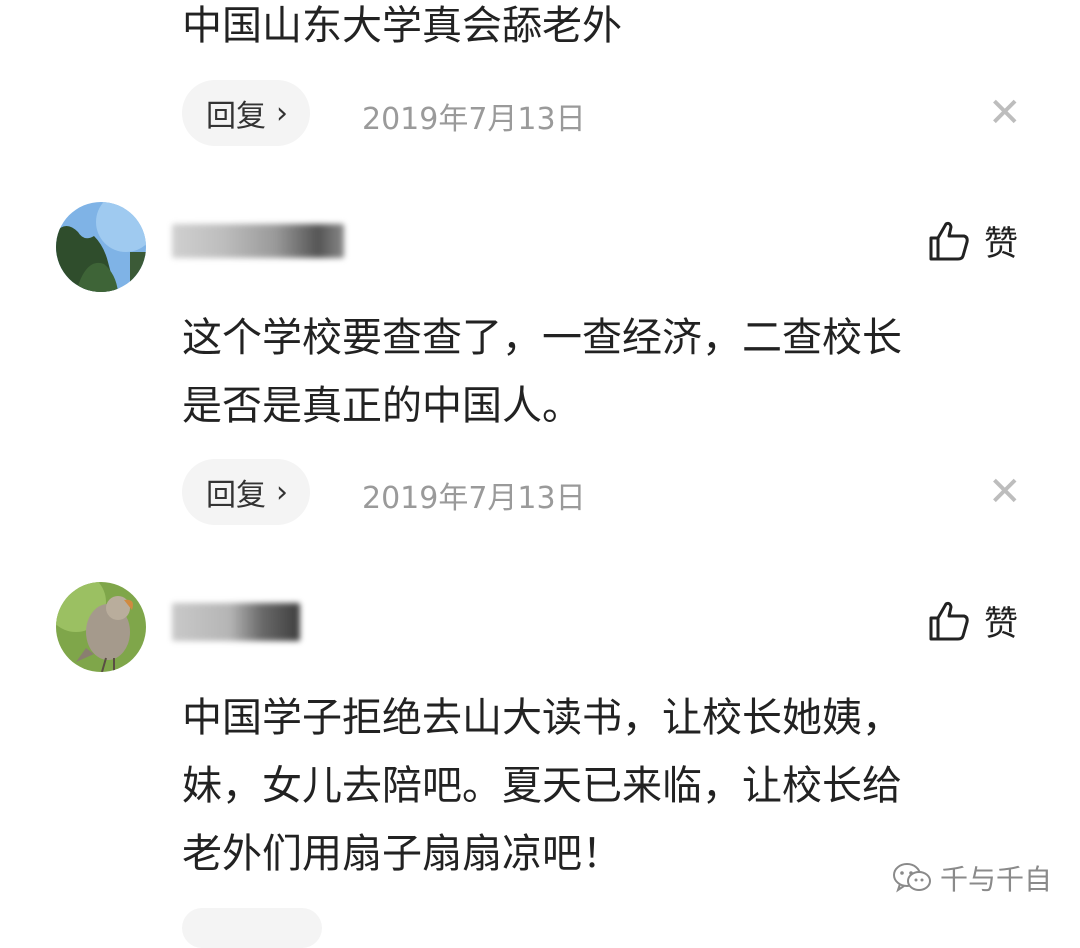 This screenshot has width=1080, height=948. I want to click on wechat-icon, so click(912, 878).